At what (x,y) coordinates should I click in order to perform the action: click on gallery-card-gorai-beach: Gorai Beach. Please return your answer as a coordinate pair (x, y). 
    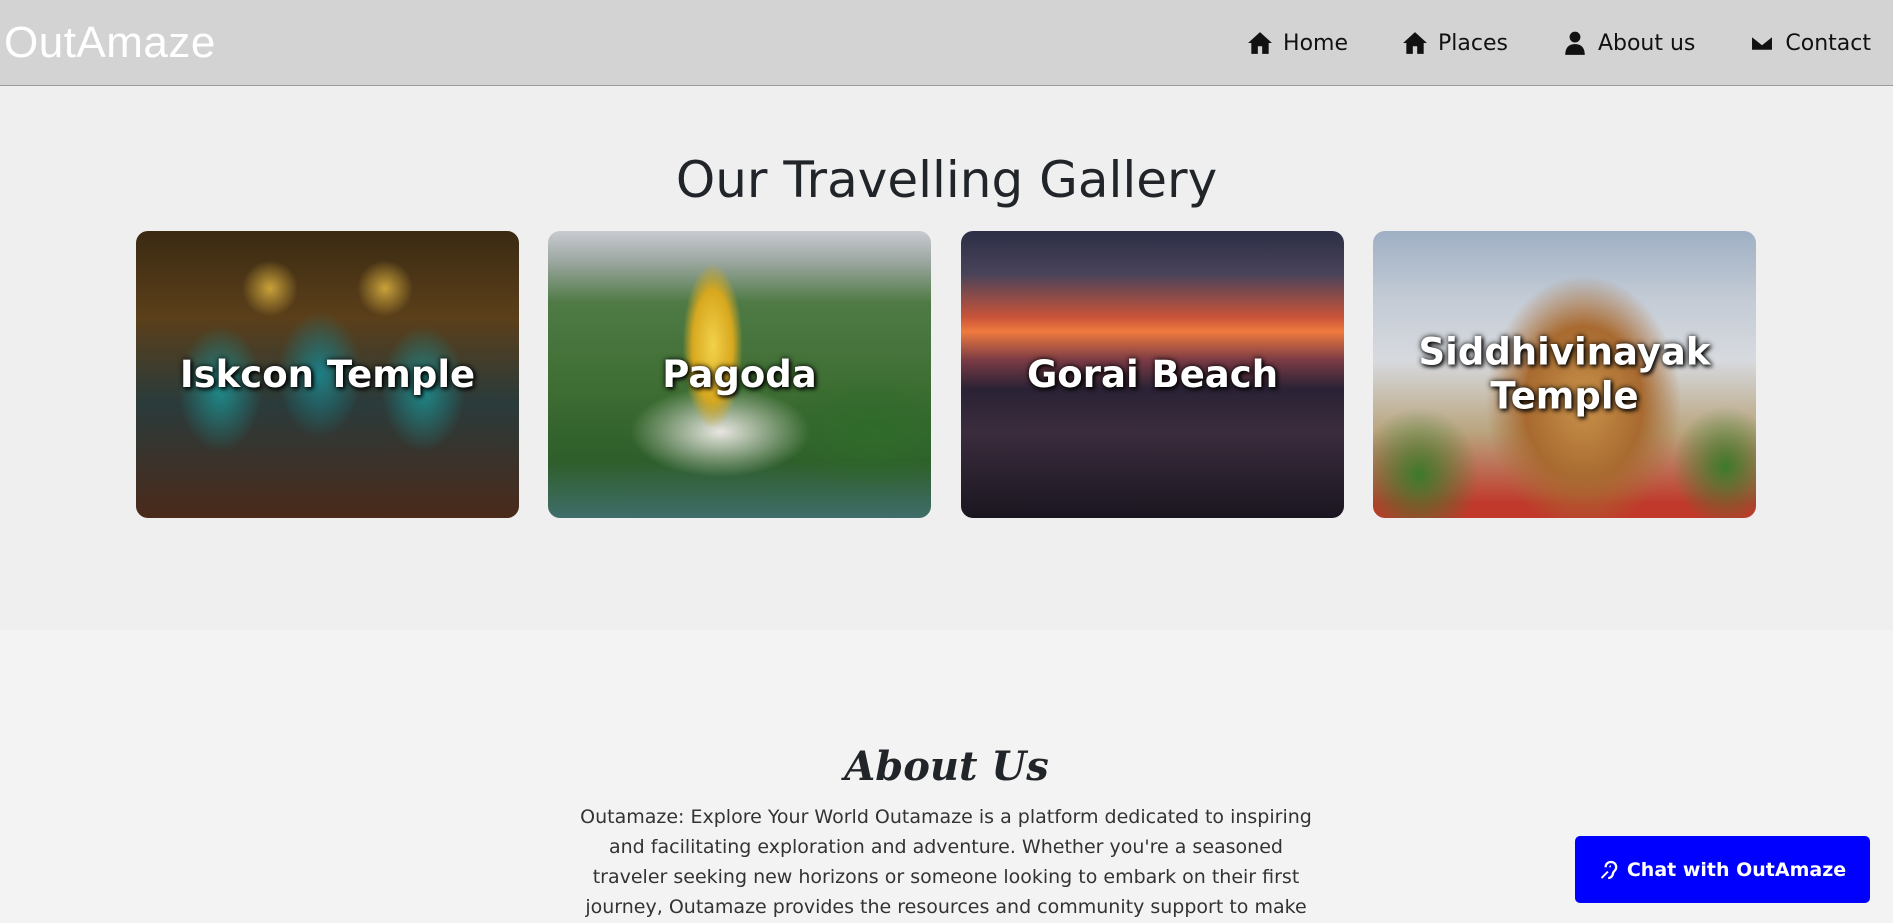
    Looking at the image, I should click on (1152, 374).